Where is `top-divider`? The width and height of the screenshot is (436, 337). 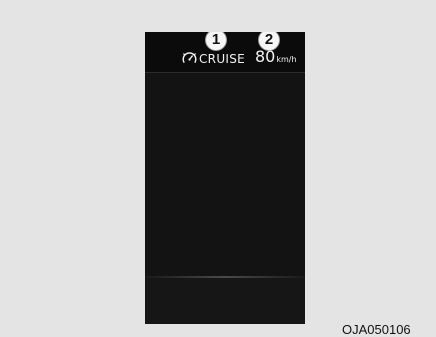 top-divider is located at coordinates (225, 72).